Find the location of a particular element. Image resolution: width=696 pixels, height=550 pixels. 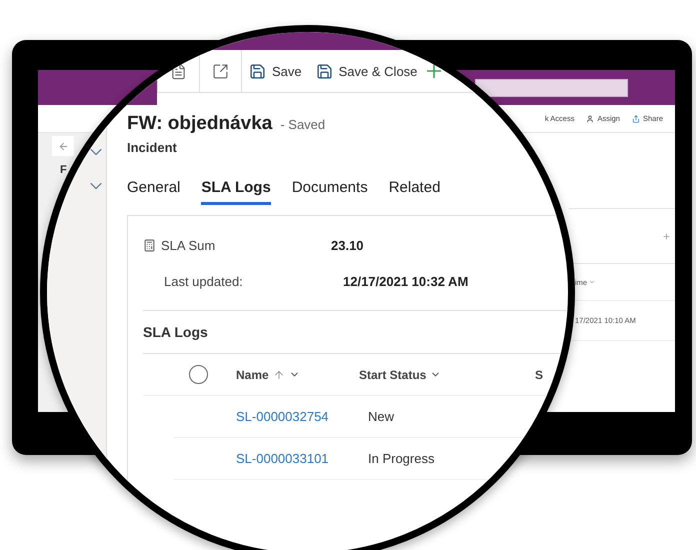

column-header: S is located at coordinates (532, 375).